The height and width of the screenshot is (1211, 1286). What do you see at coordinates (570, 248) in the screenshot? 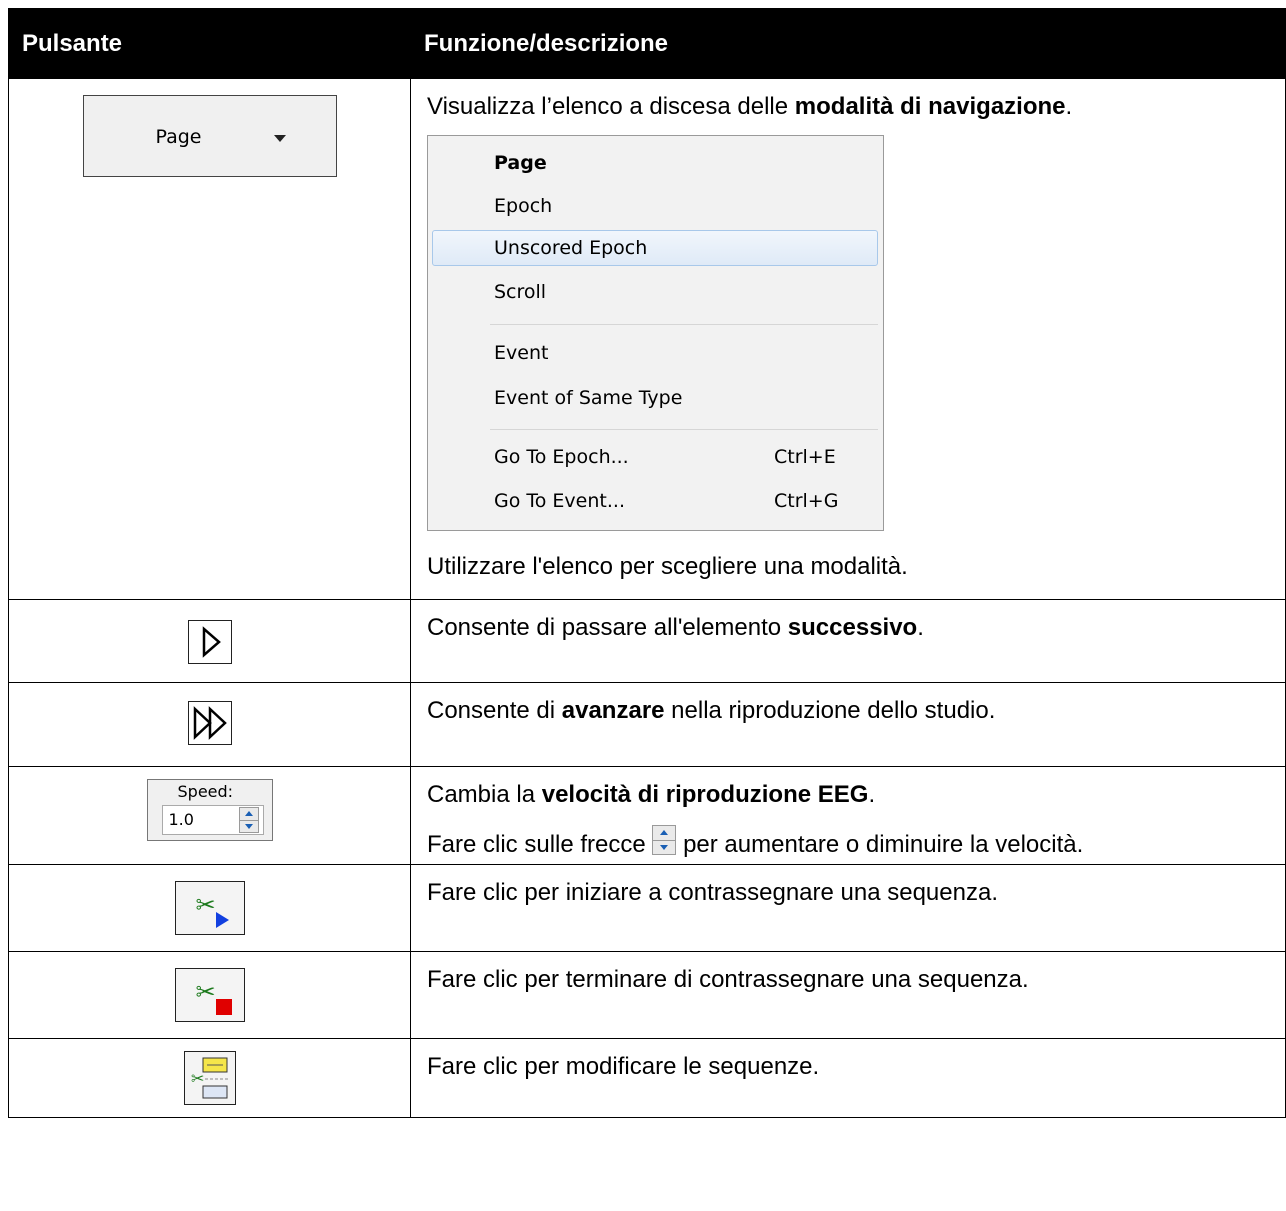
I see `menu-item-unscored-epoch: Unscored Epoch` at bounding box center [570, 248].